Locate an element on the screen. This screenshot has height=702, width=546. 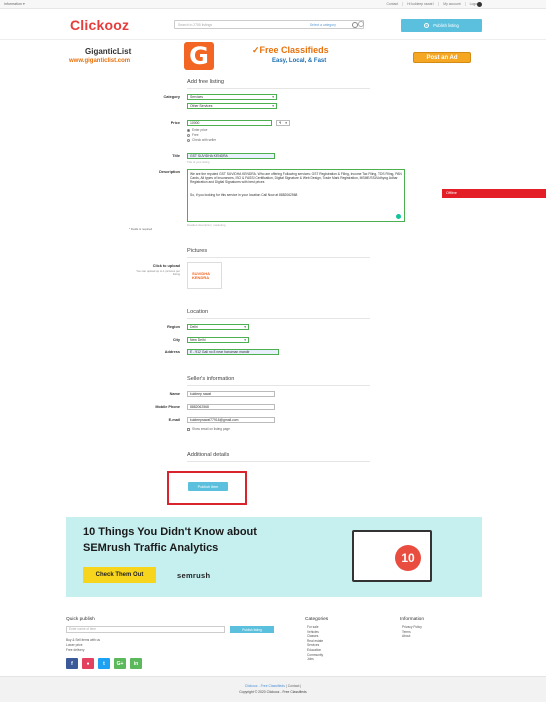
free-delivery-text: Free delivery is located at coordinates (75, 650).